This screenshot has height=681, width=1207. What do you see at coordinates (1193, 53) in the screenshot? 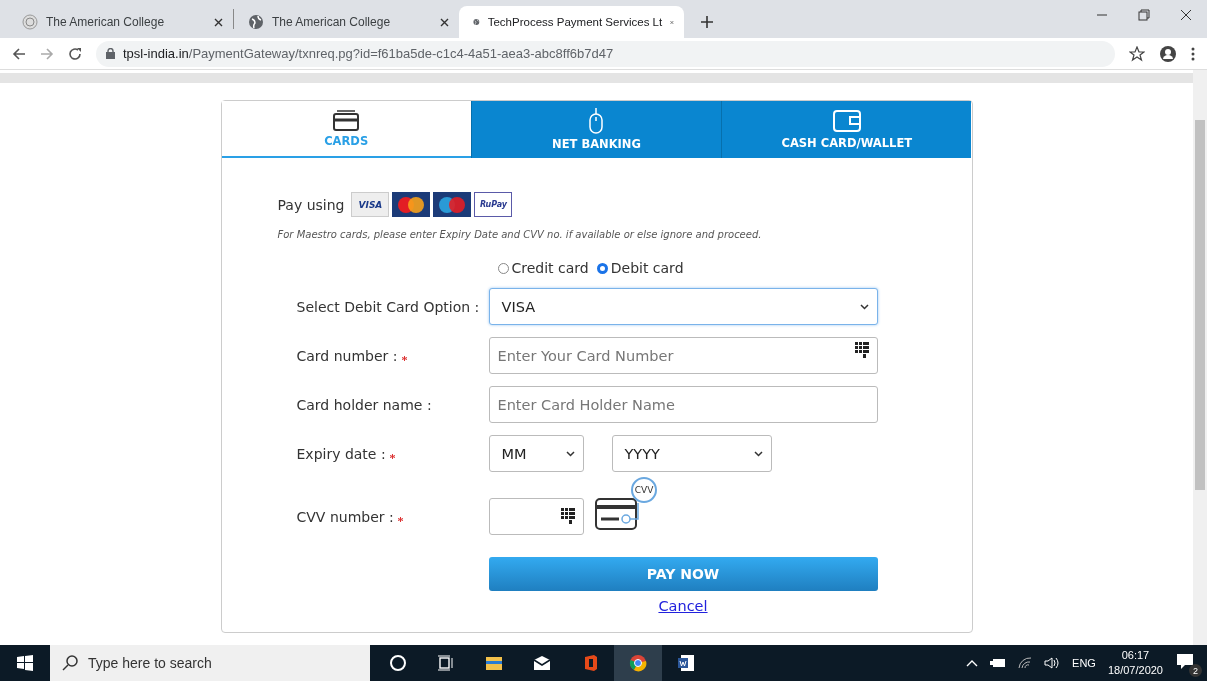
I see `menu-icon` at bounding box center [1193, 53].